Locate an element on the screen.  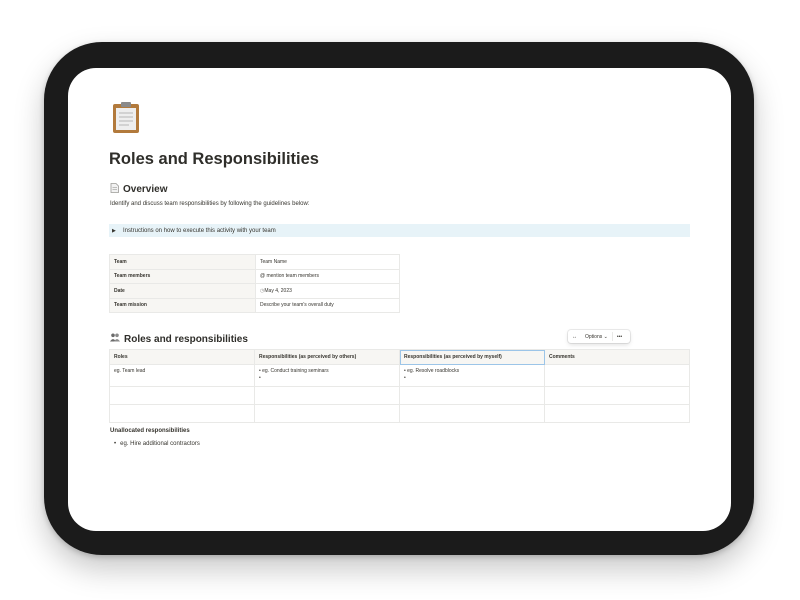
expand-arrows-icon: ↔ is located at coordinates (574, 336).